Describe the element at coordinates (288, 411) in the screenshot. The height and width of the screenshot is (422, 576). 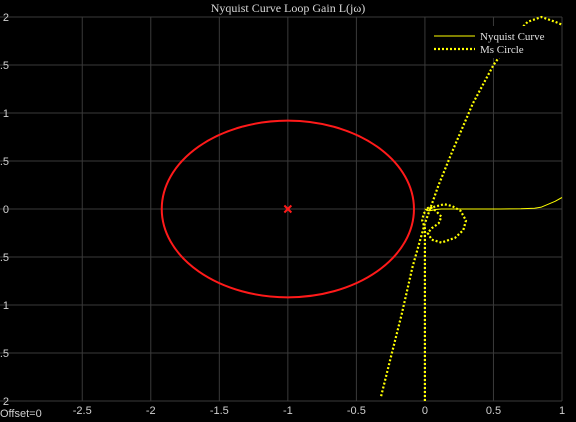
I see `x-tick-label: -1` at that location.